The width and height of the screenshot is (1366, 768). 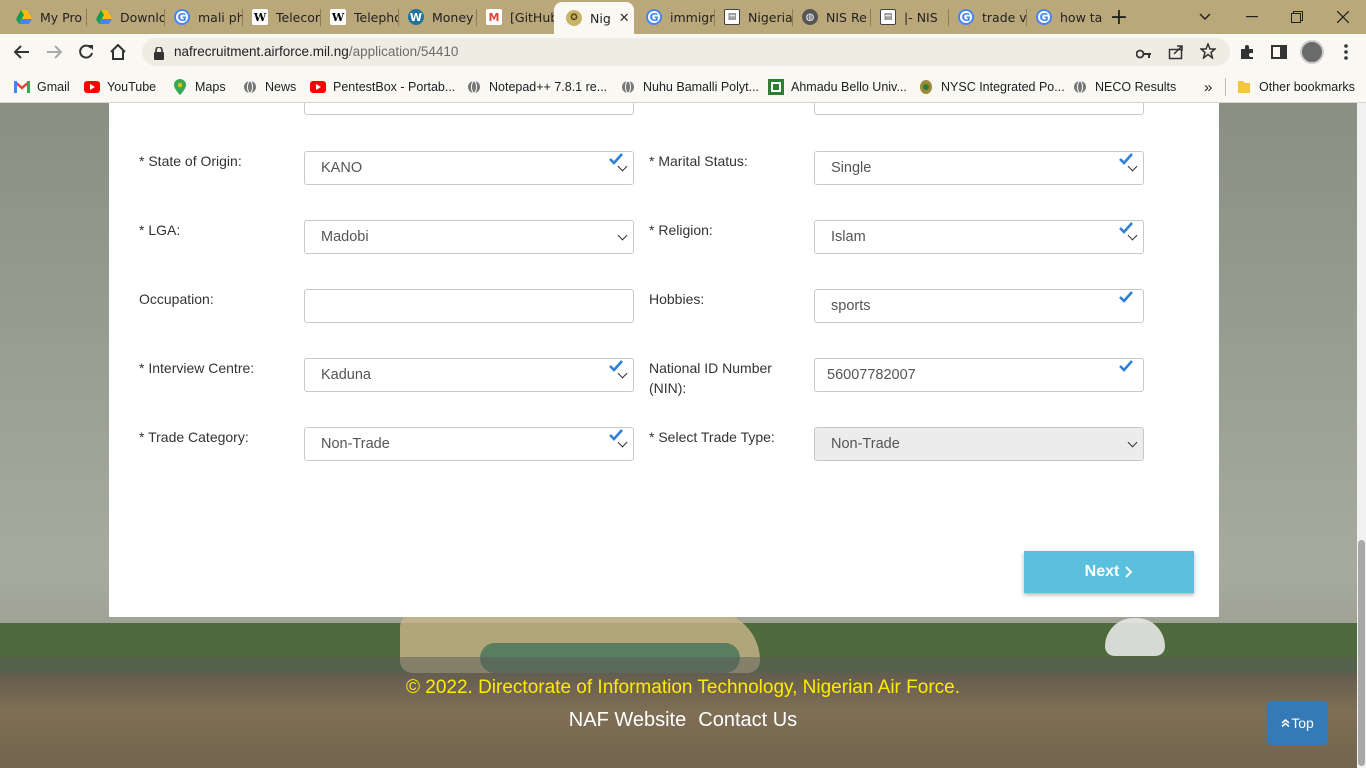 I want to click on nysc-crest-icon, so click(x=926, y=87).